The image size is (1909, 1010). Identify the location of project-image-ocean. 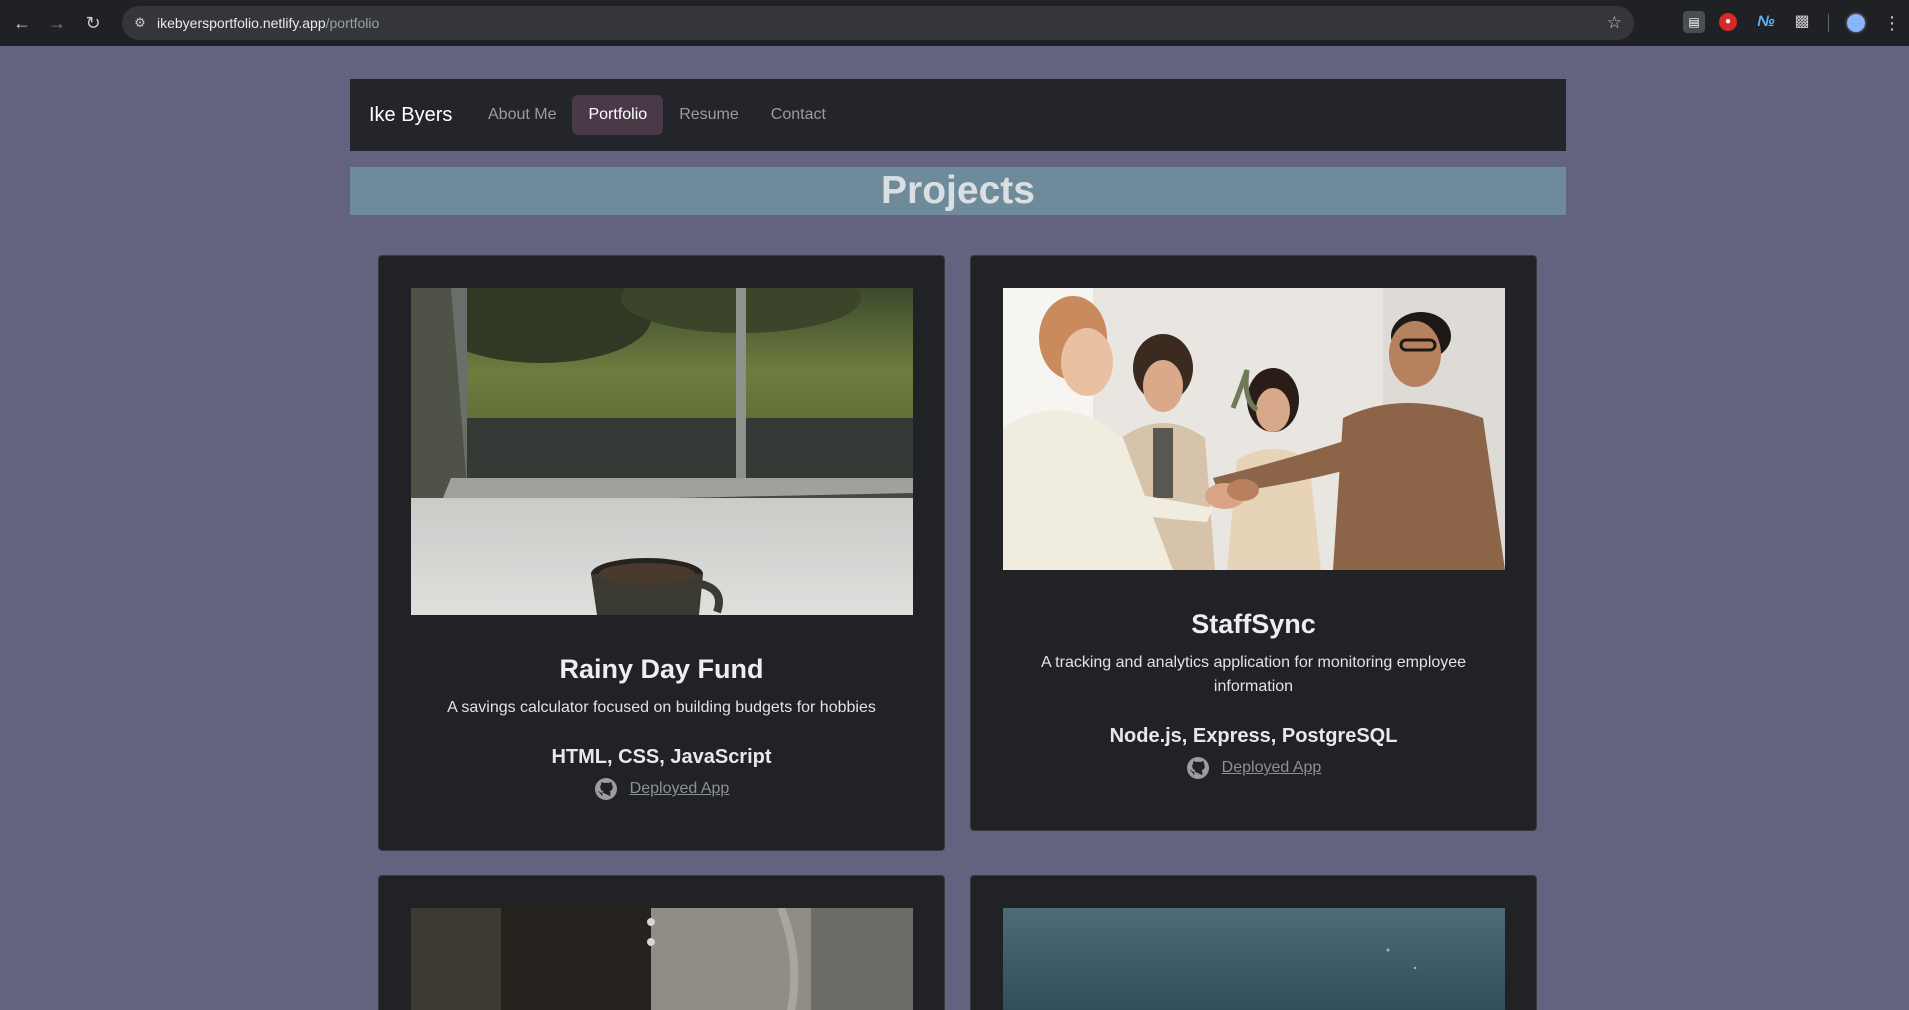
(1254, 959).